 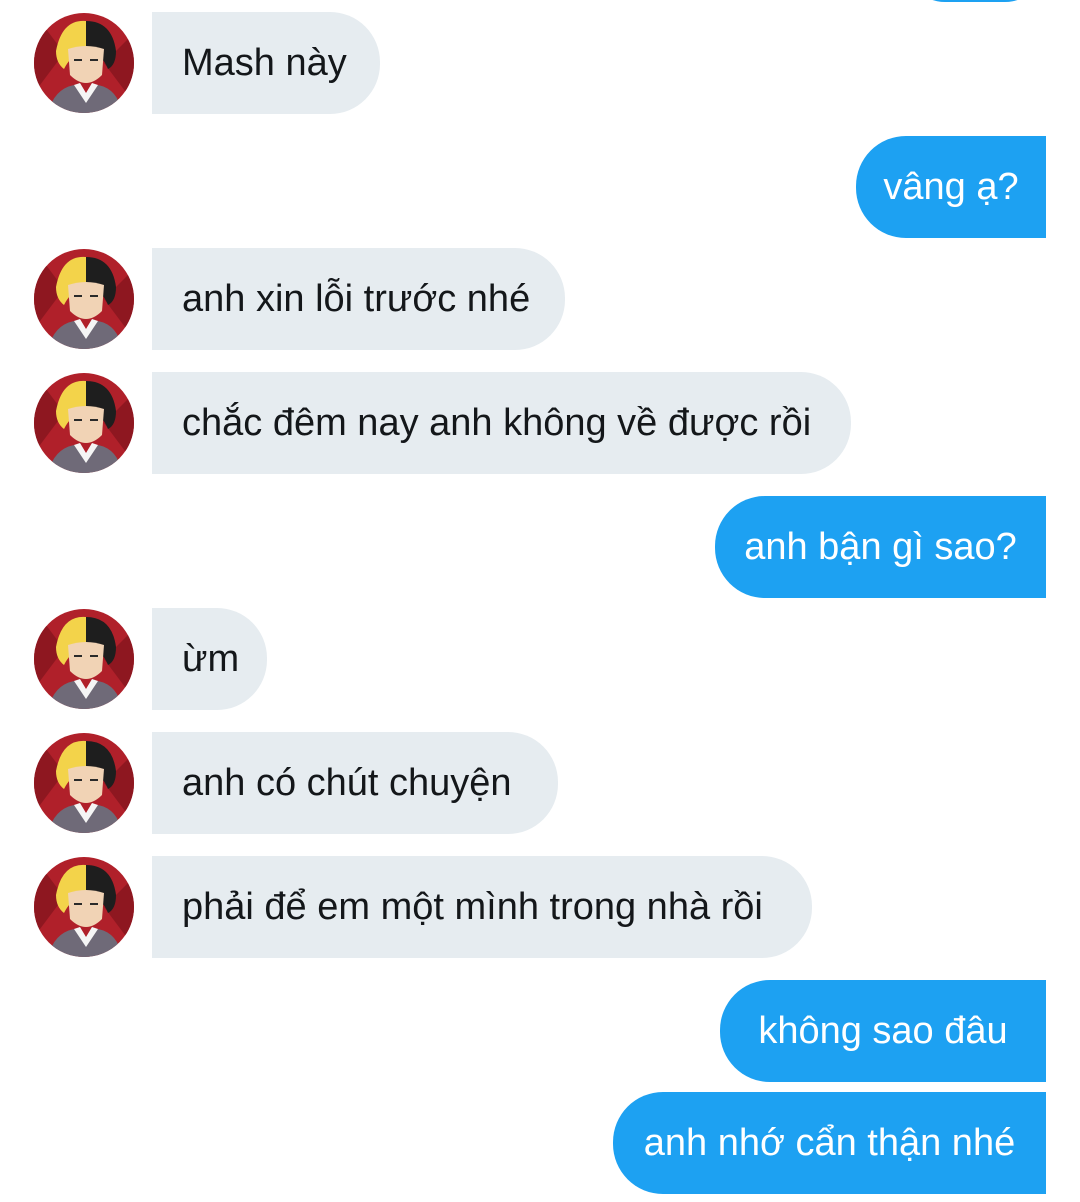 What do you see at coordinates (540, 659) in the screenshot?
I see `message-row-incoming: ừm` at bounding box center [540, 659].